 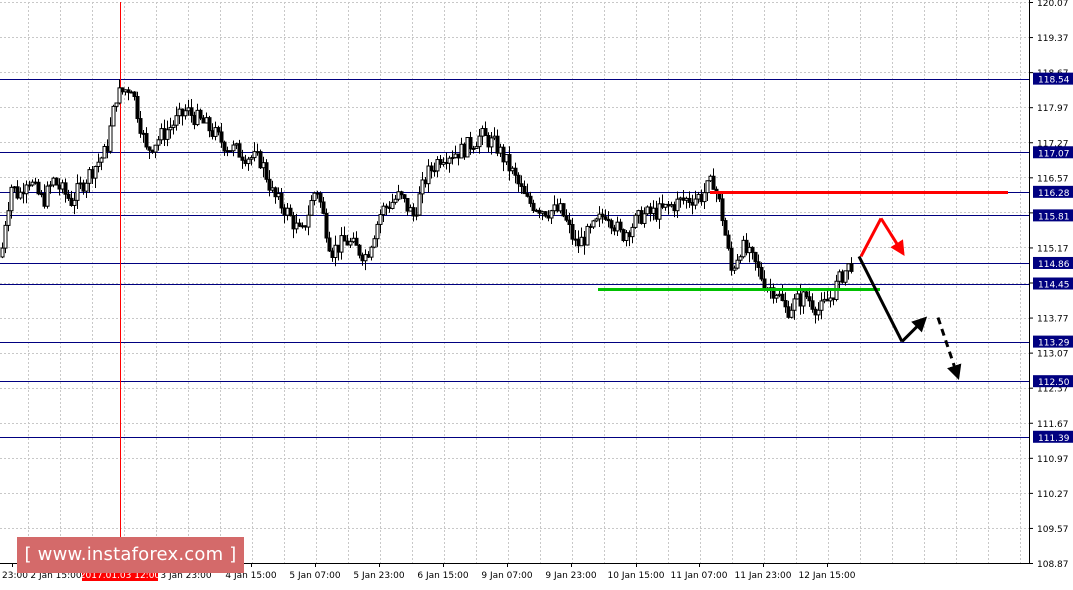 I want to click on y-tick-label: 116.57, so click(x=1053, y=179).